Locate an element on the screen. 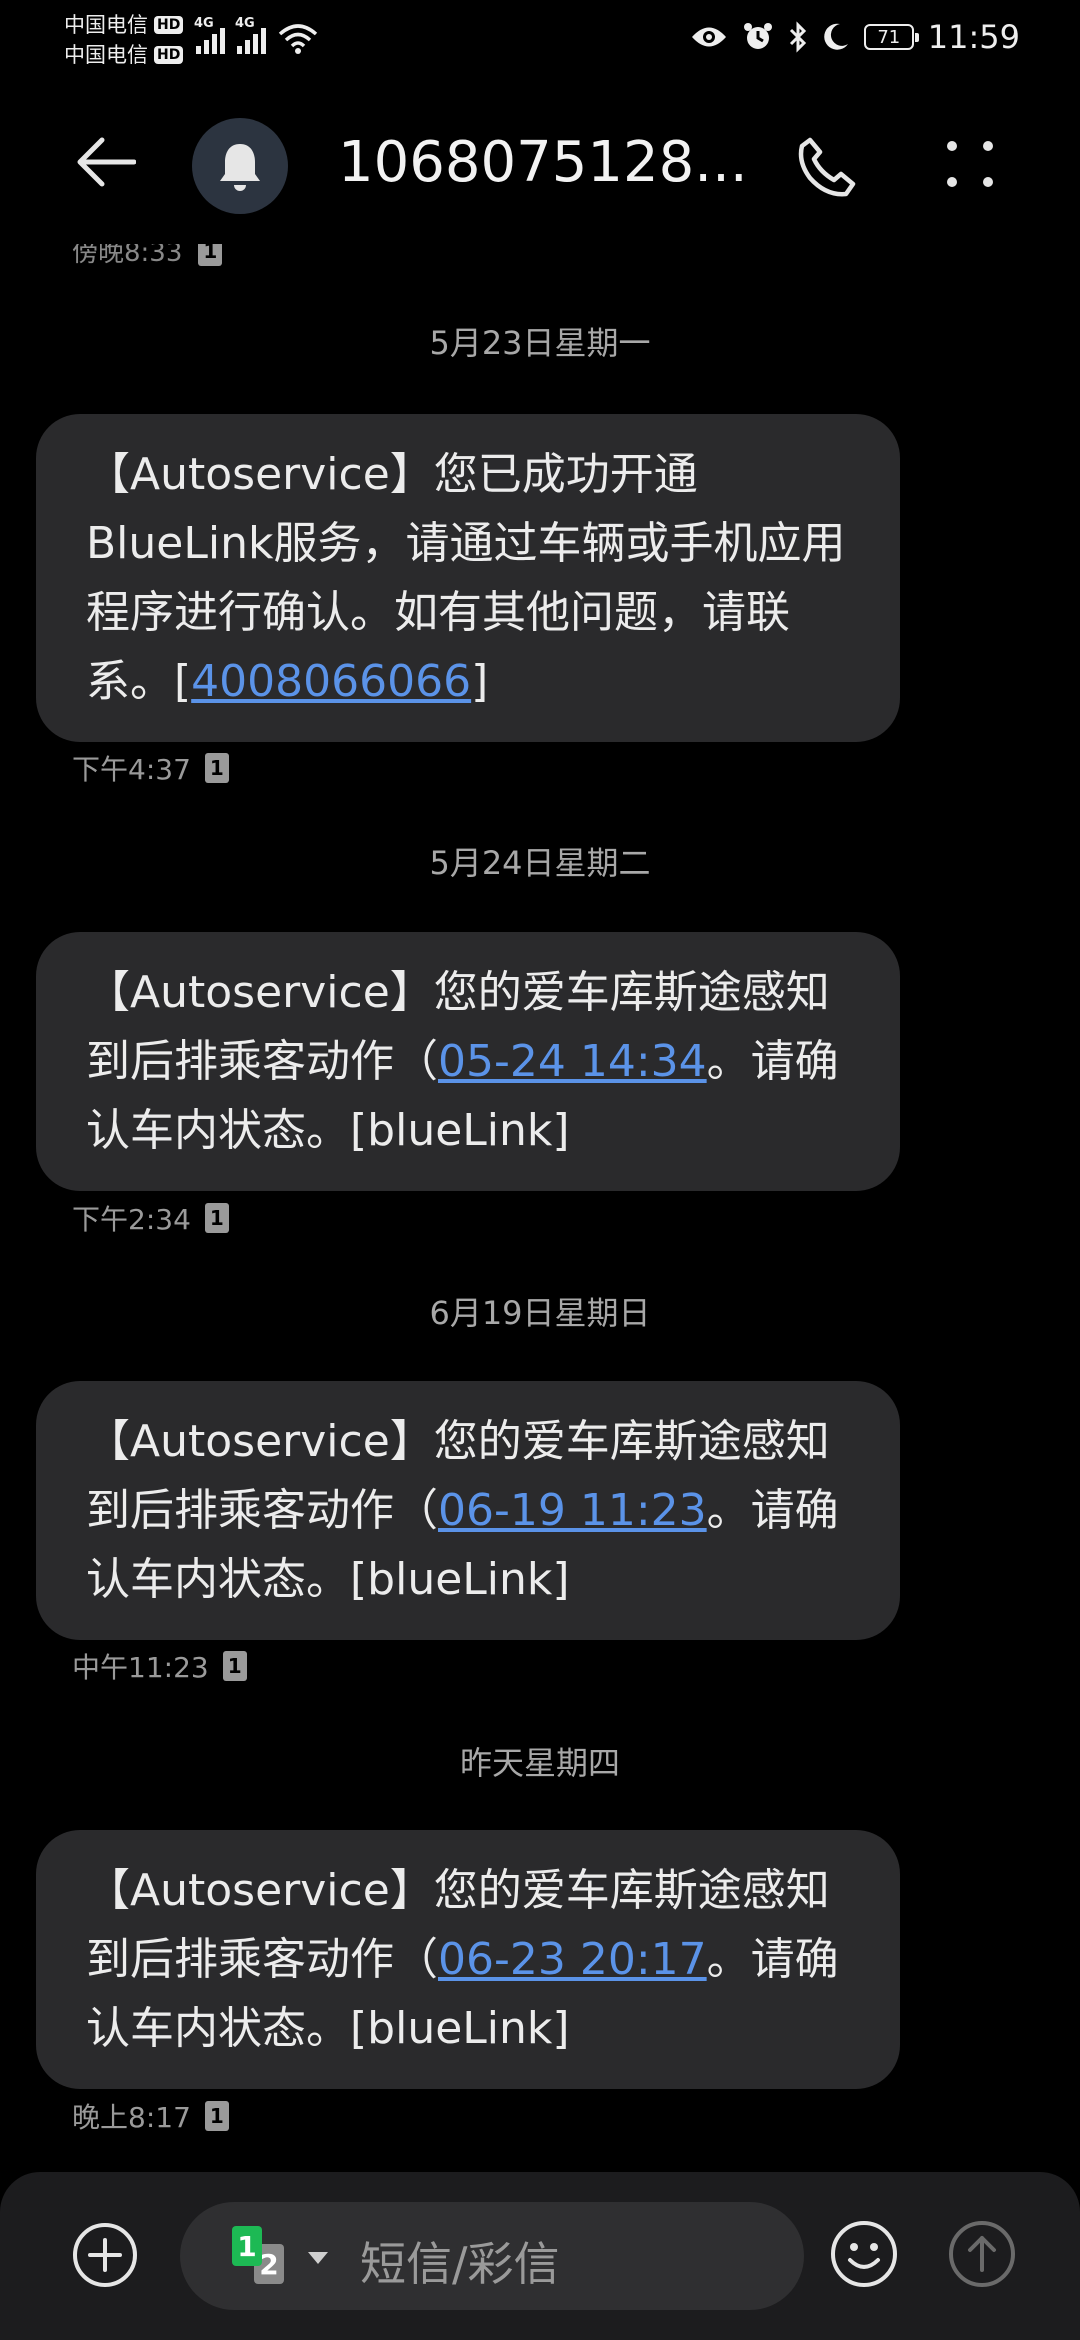 This screenshot has width=1080, height=2340. datetime-link: 06-19 11:23 is located at coordinates (572, 1510).